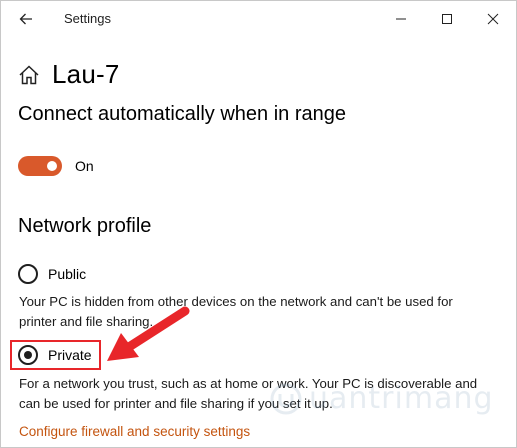 The height and width of the screenshot is (448, 517). Describe the element at coordinates (134, 431) in the screenshot. I see `firewall-settings-link: Configure firewall and security settings` at that location.